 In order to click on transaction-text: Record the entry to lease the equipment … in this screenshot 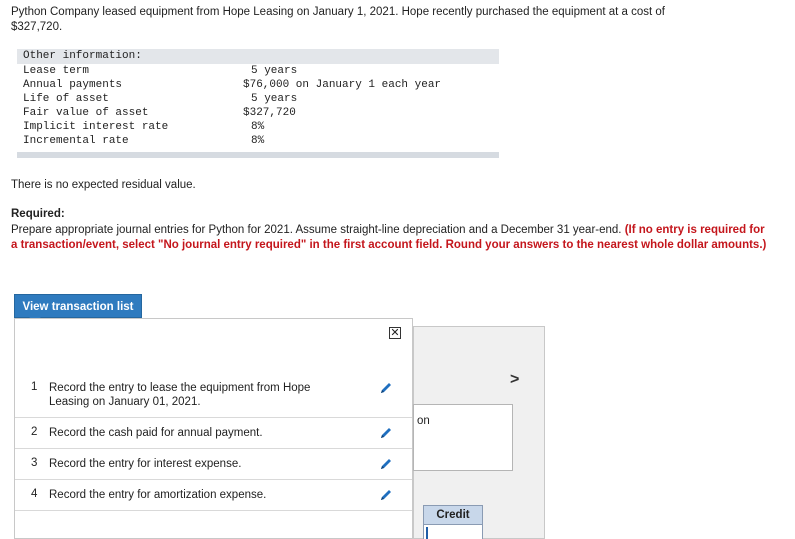, I will do `click(180, 395)`.